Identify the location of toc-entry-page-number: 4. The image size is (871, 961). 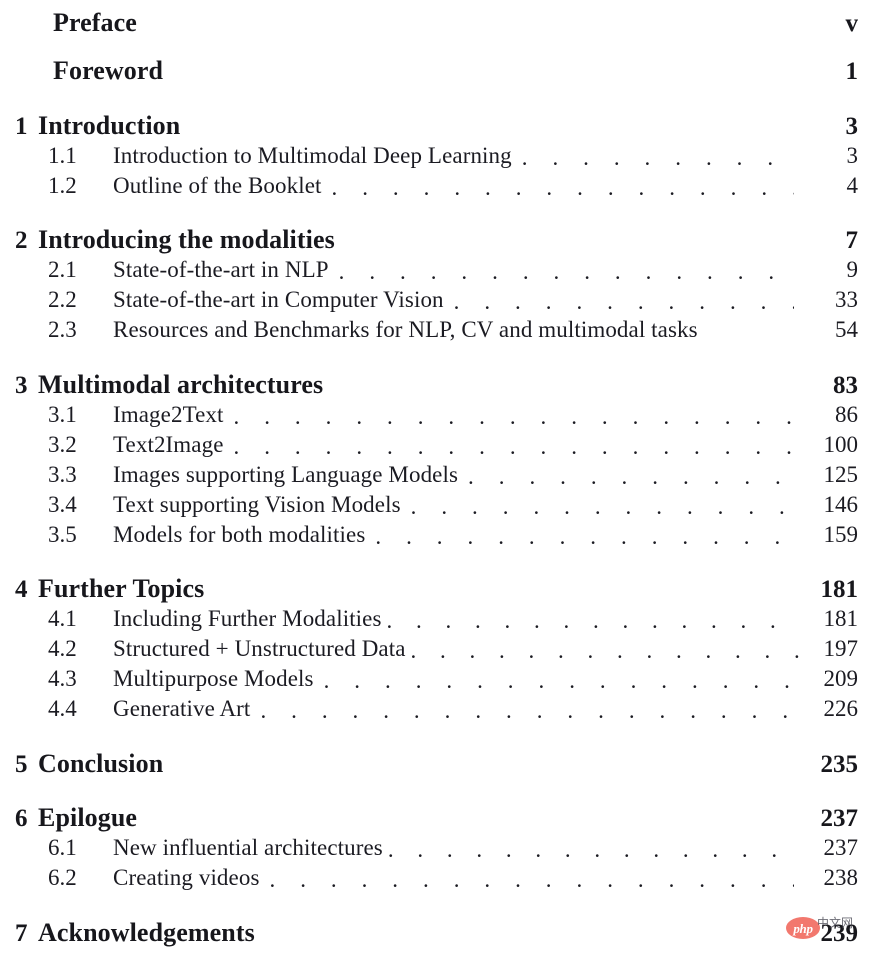
(852, 185).